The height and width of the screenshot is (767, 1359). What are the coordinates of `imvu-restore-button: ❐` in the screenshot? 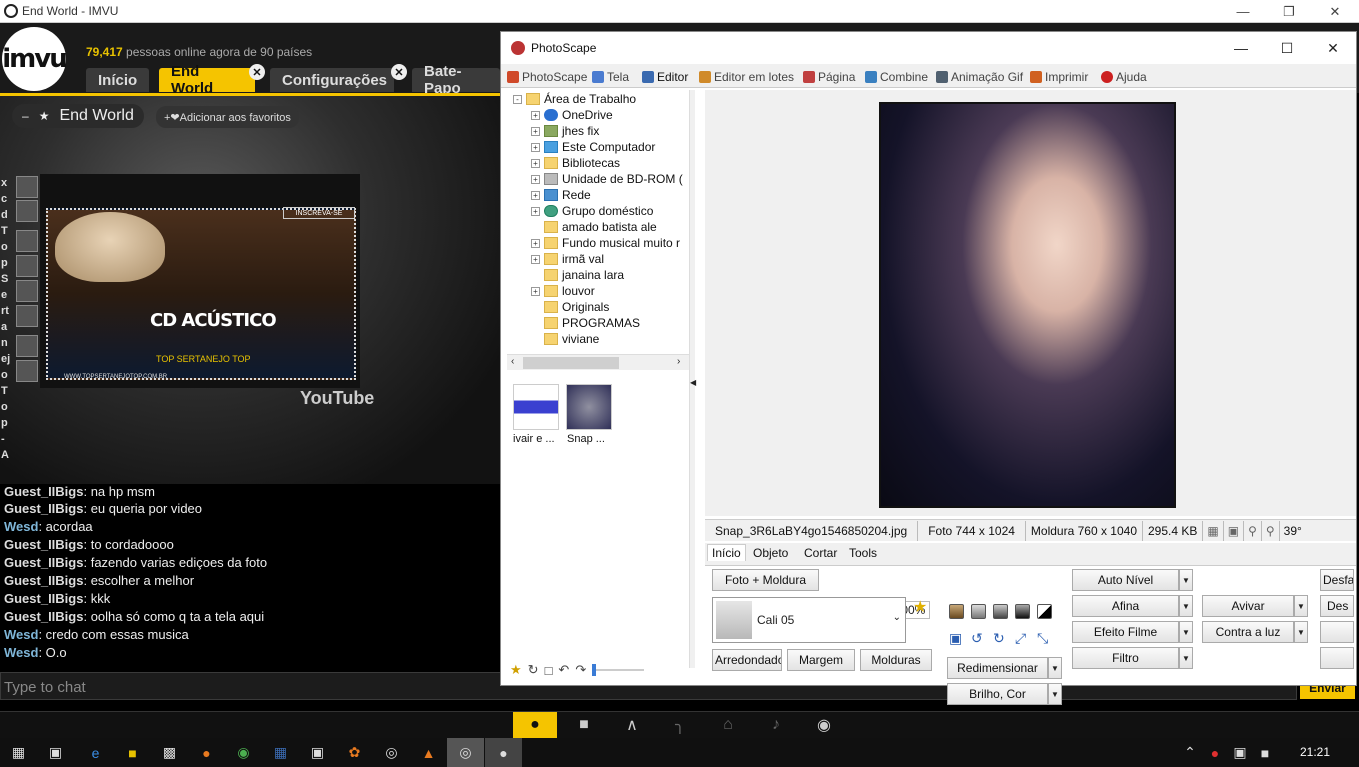 It's located at (1289, 11).